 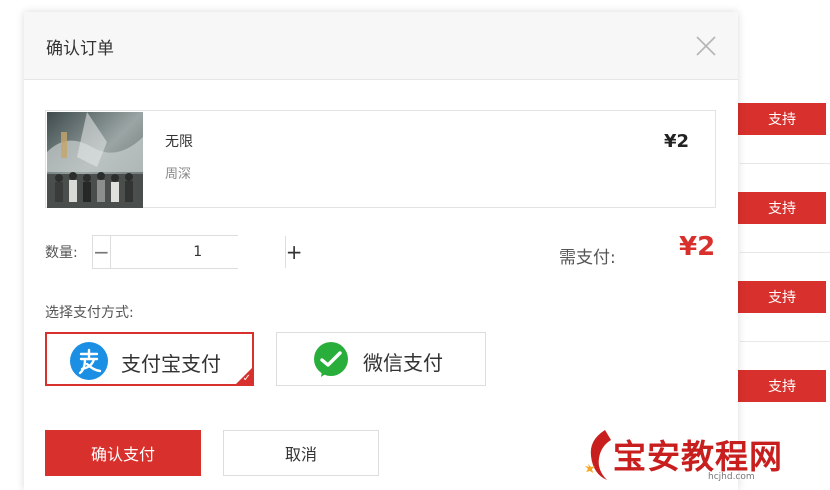 What do you see at coordinates (179, 142) in the screenshot?
I see `product-name: 无限` at bounding box center [179, 142].